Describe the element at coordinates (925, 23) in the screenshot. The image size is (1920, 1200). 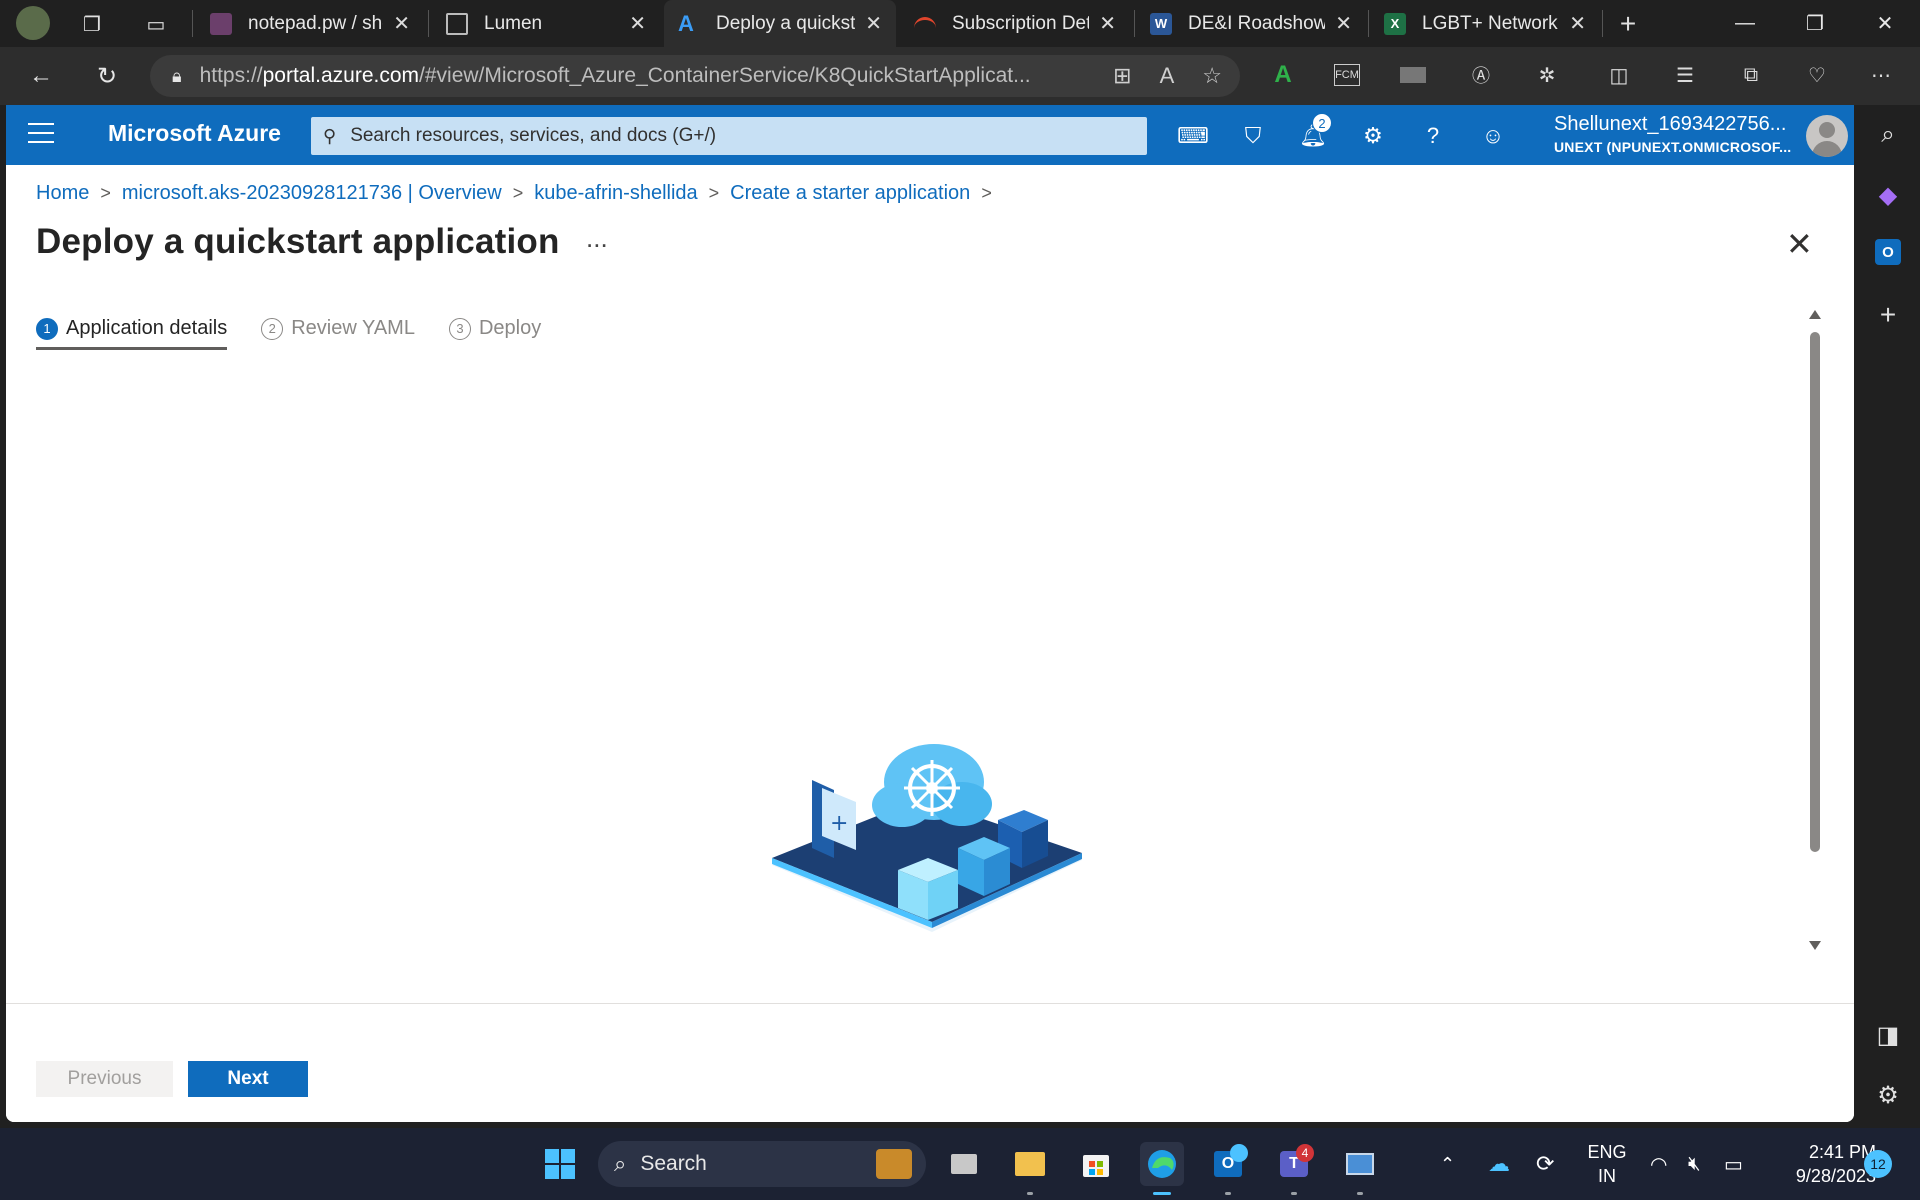
I see `subscription-favicon-icon` at that location.